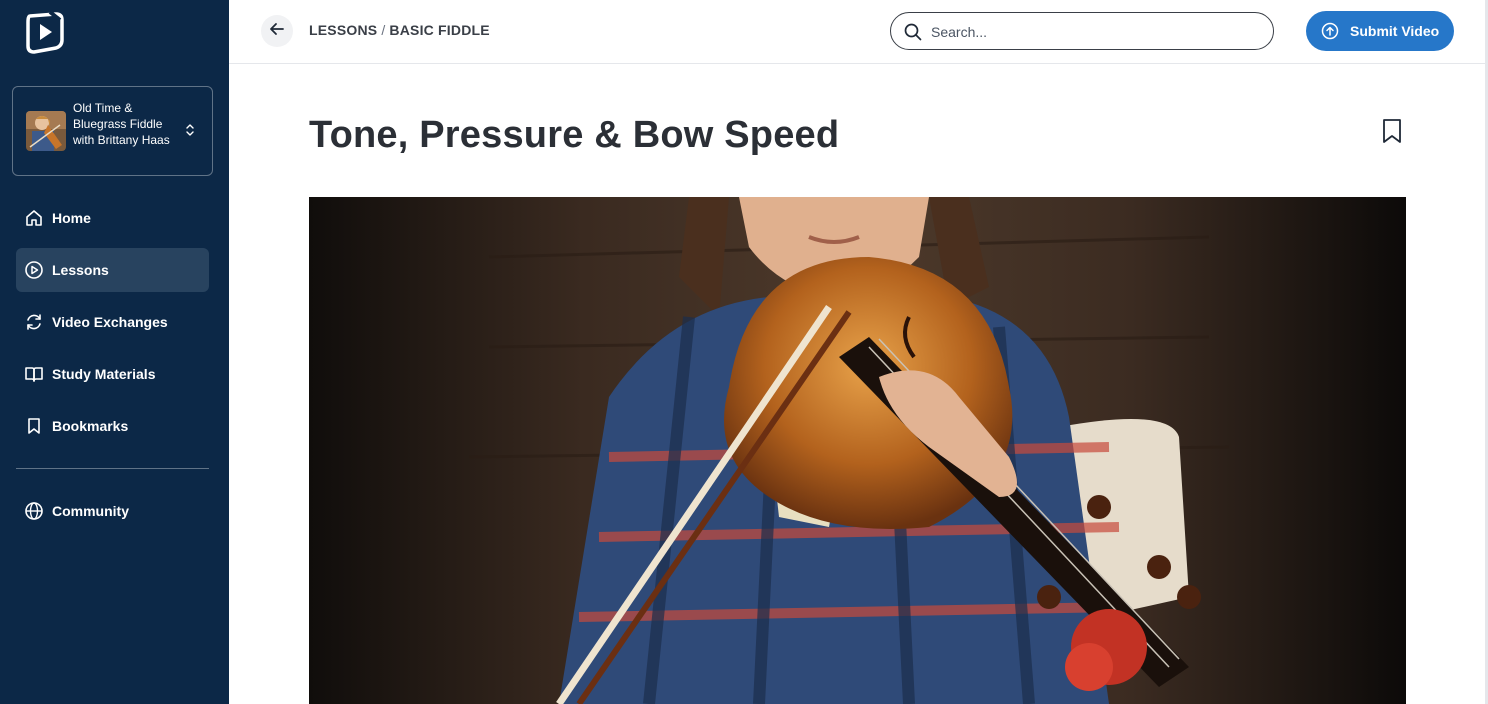  I want to click on search-input, so click(1096, 32).